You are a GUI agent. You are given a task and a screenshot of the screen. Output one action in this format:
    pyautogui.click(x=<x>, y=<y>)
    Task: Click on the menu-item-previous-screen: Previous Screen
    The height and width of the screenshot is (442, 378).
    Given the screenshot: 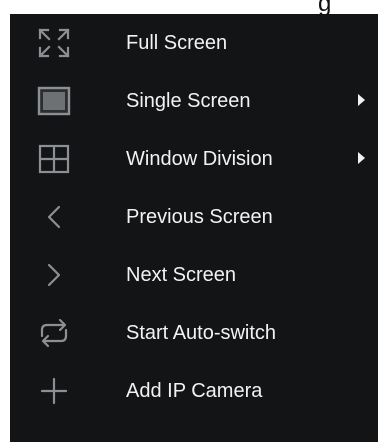 What is the action you would take?
    pyautogui.click(x=194, y=217)
    